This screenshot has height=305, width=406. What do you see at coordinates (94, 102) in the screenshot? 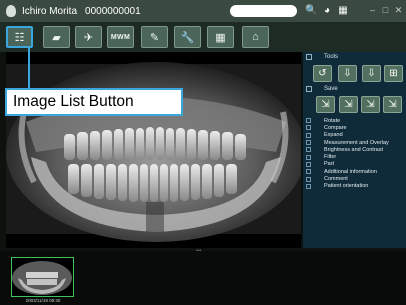
I see `callout-label: Image List Button` at bounding box center [94, 102].